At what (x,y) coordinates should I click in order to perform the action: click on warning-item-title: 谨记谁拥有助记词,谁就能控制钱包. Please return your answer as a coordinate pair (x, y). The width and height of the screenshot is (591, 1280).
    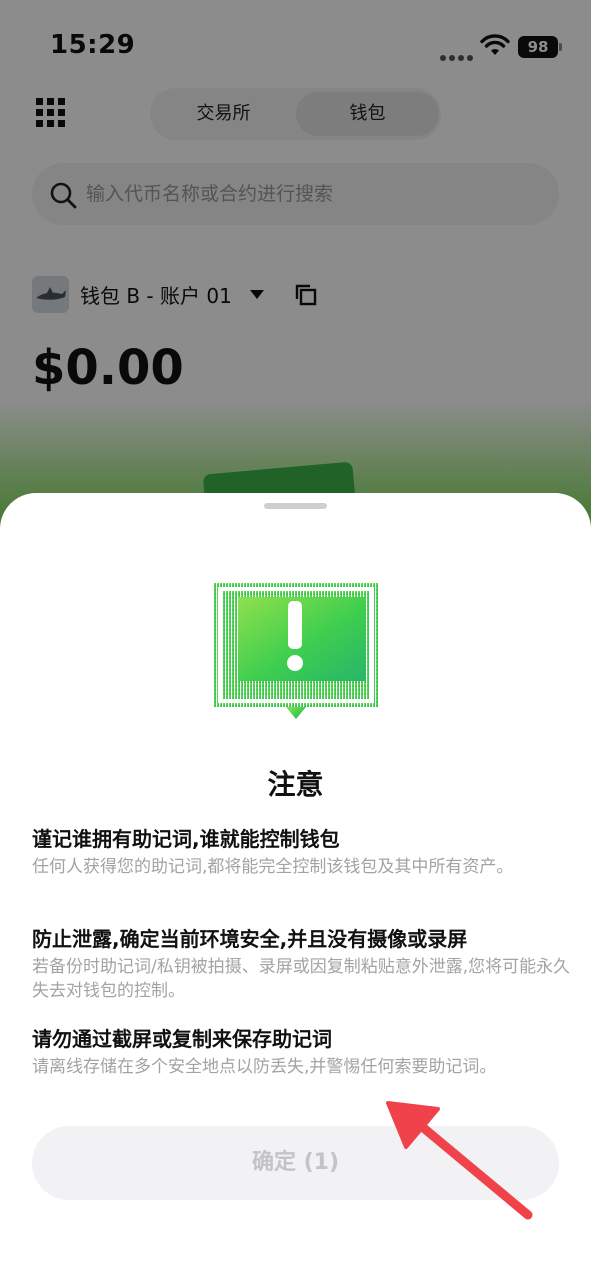
    Looking at the image, I should click on (186, 839).